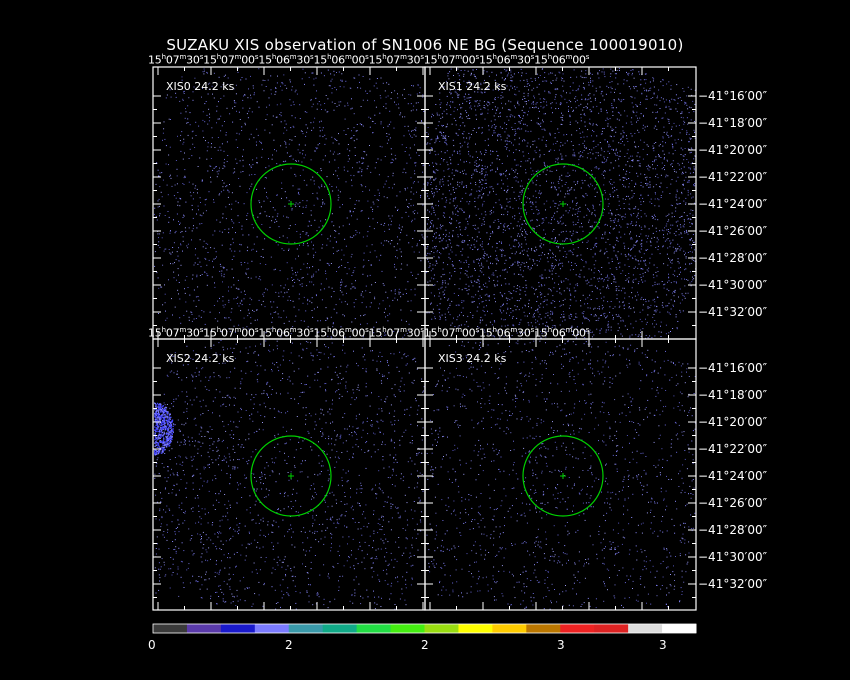 The width and height of the screenshot is (850, 680). I want to click on frame-xis1, so click(560, 203).